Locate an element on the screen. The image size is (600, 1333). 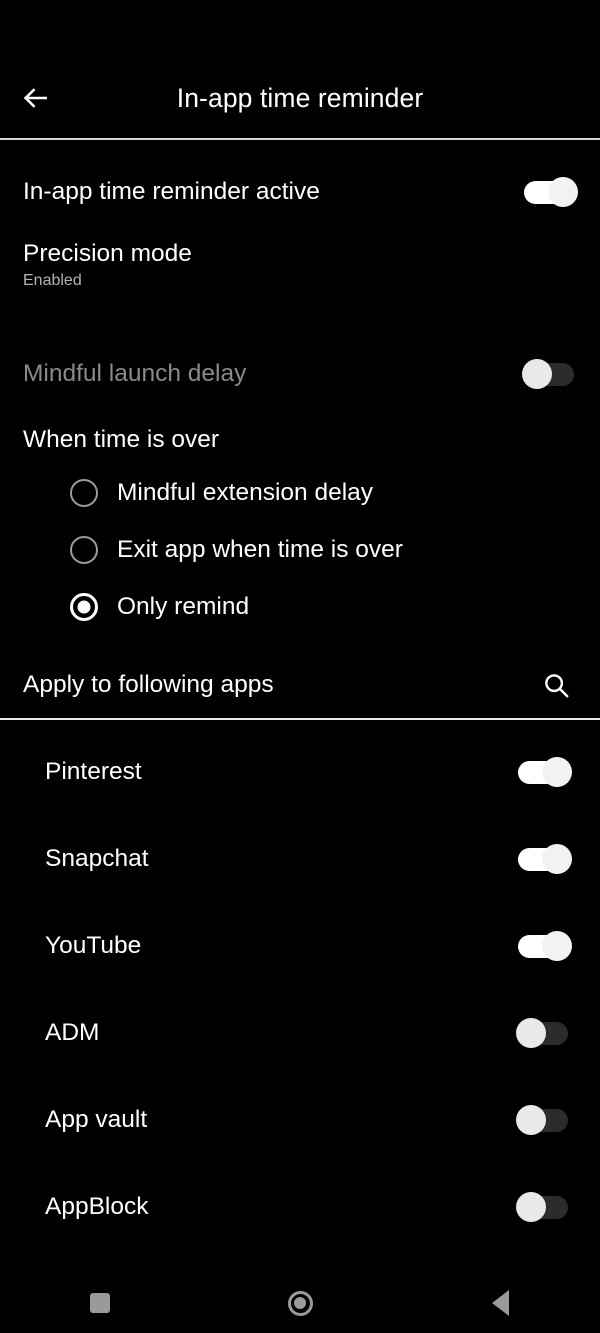
apply-to-apps-label: Apply to following apps is located at coordinates (148, 684).